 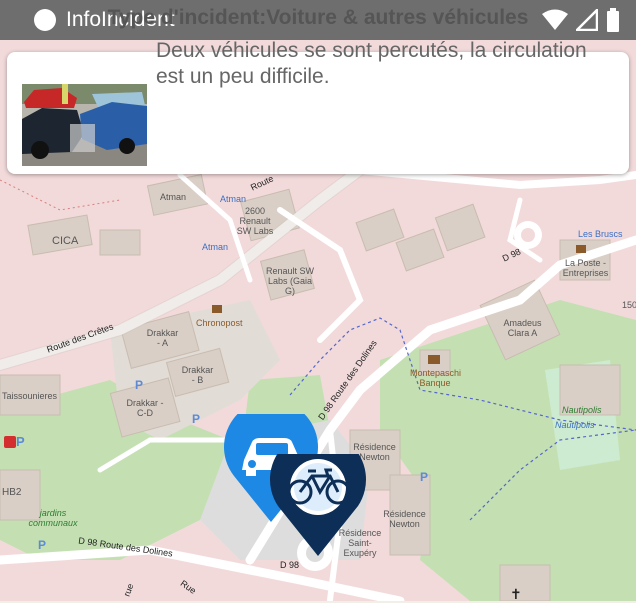 I want to click on map-label: Montepaschi Banque, so click(x=436, y=378).